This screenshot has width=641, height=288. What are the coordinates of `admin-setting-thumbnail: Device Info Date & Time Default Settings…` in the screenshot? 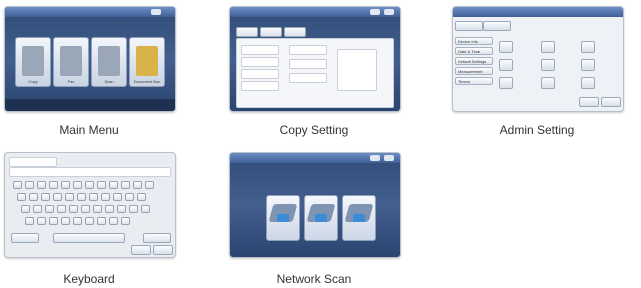 It's located at (538, 59).